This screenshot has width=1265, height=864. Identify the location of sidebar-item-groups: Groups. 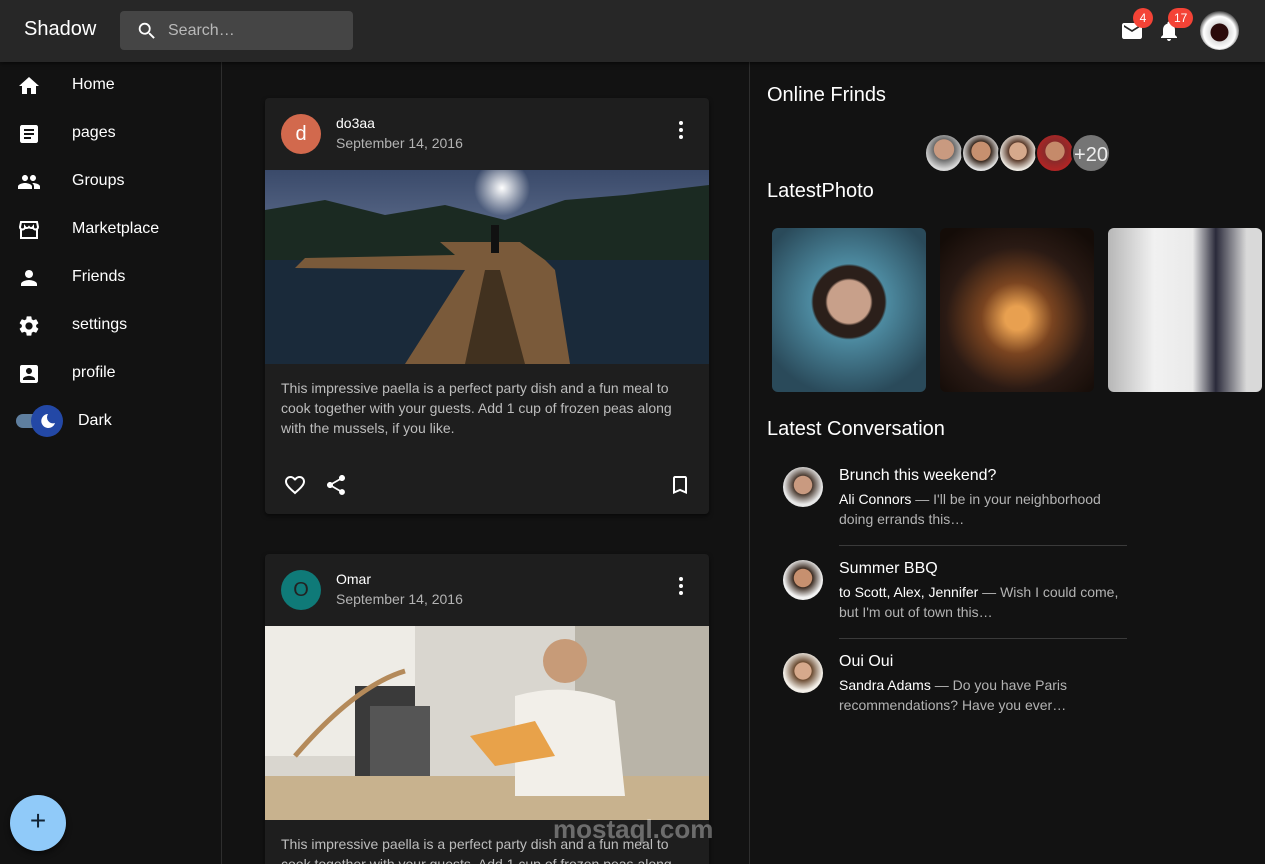
(111, 182).